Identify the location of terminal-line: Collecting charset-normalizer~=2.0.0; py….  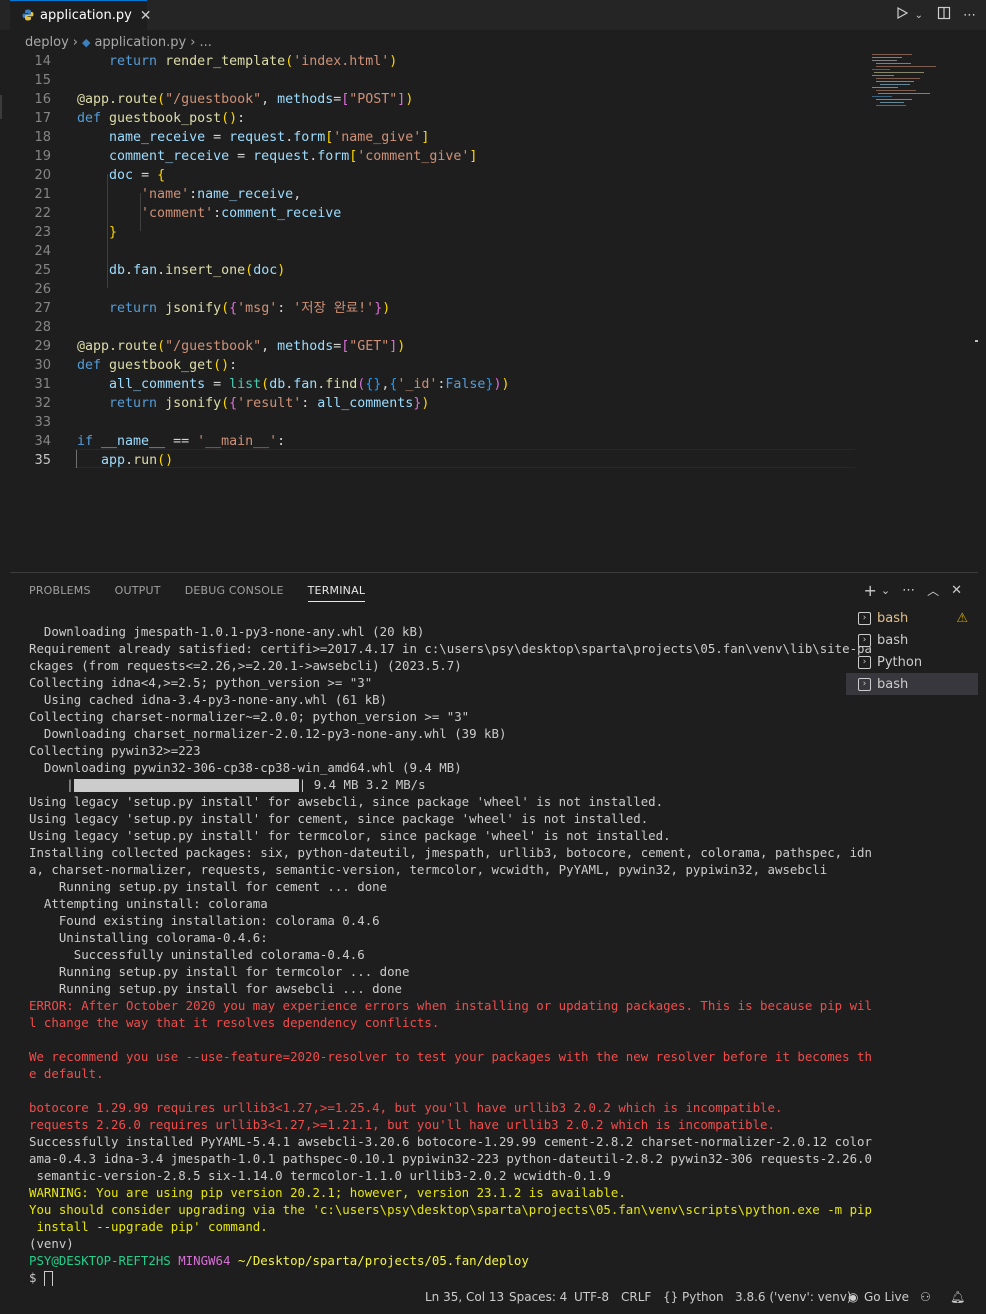
(249, 716).